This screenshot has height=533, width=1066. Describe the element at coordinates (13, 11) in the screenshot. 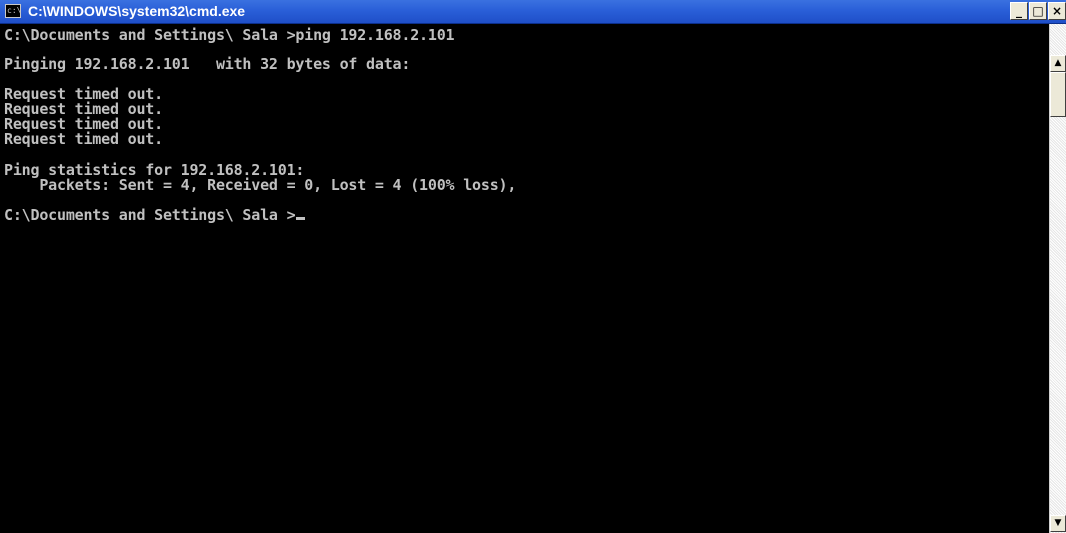

I see `cmd-icon` at that location.